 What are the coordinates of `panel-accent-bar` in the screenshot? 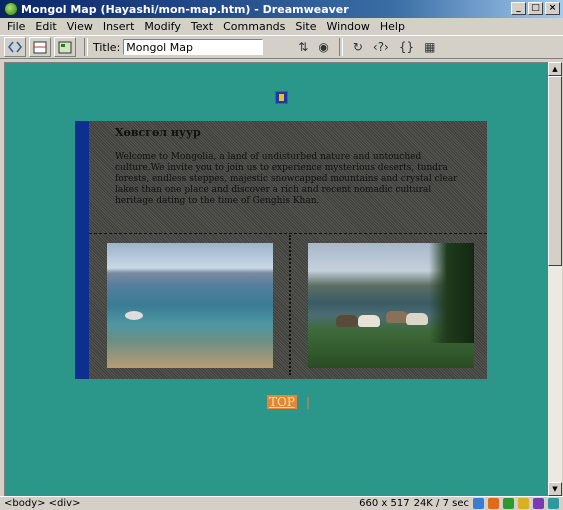 It's located at (82, 250).